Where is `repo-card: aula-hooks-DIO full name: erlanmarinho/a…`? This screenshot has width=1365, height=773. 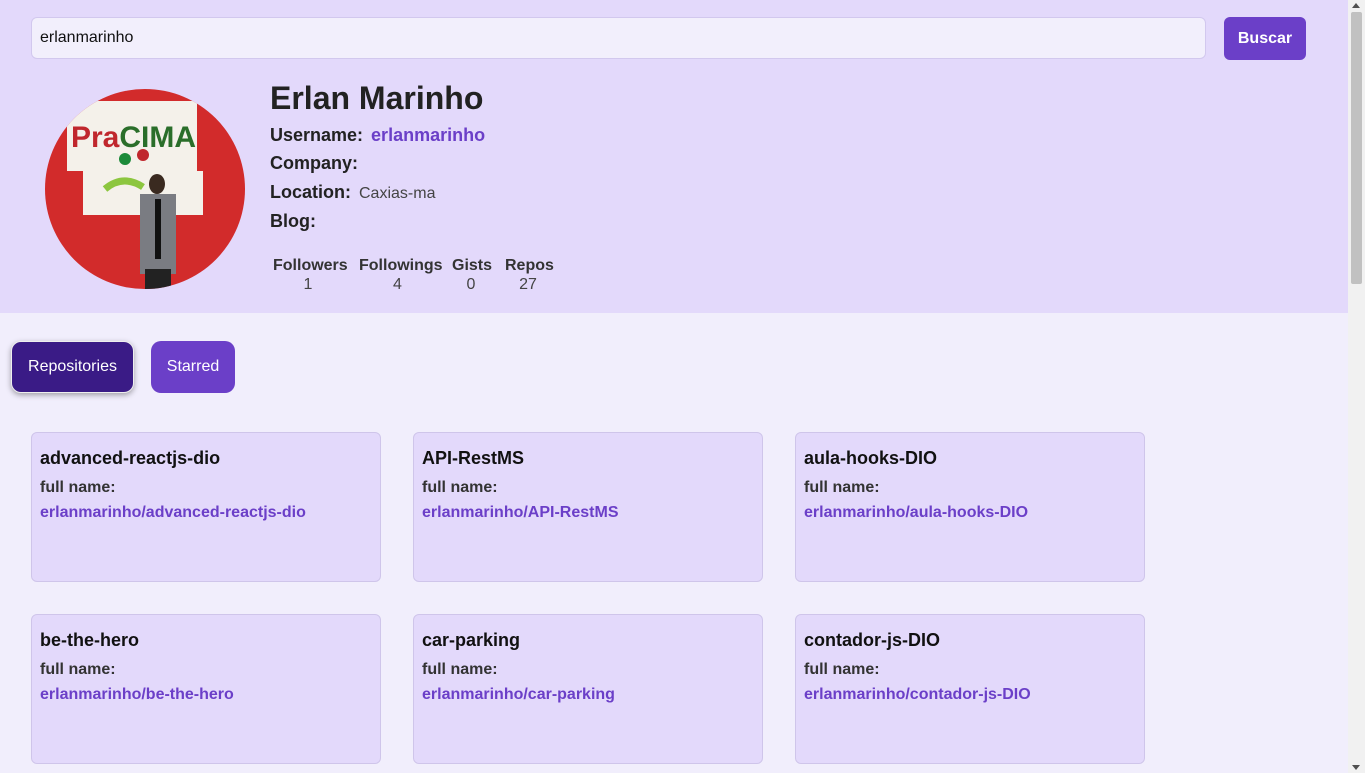 repo-card: aula-hooks-DIO full name: erlanmarinho/a… is located at coordinates (970, 507).